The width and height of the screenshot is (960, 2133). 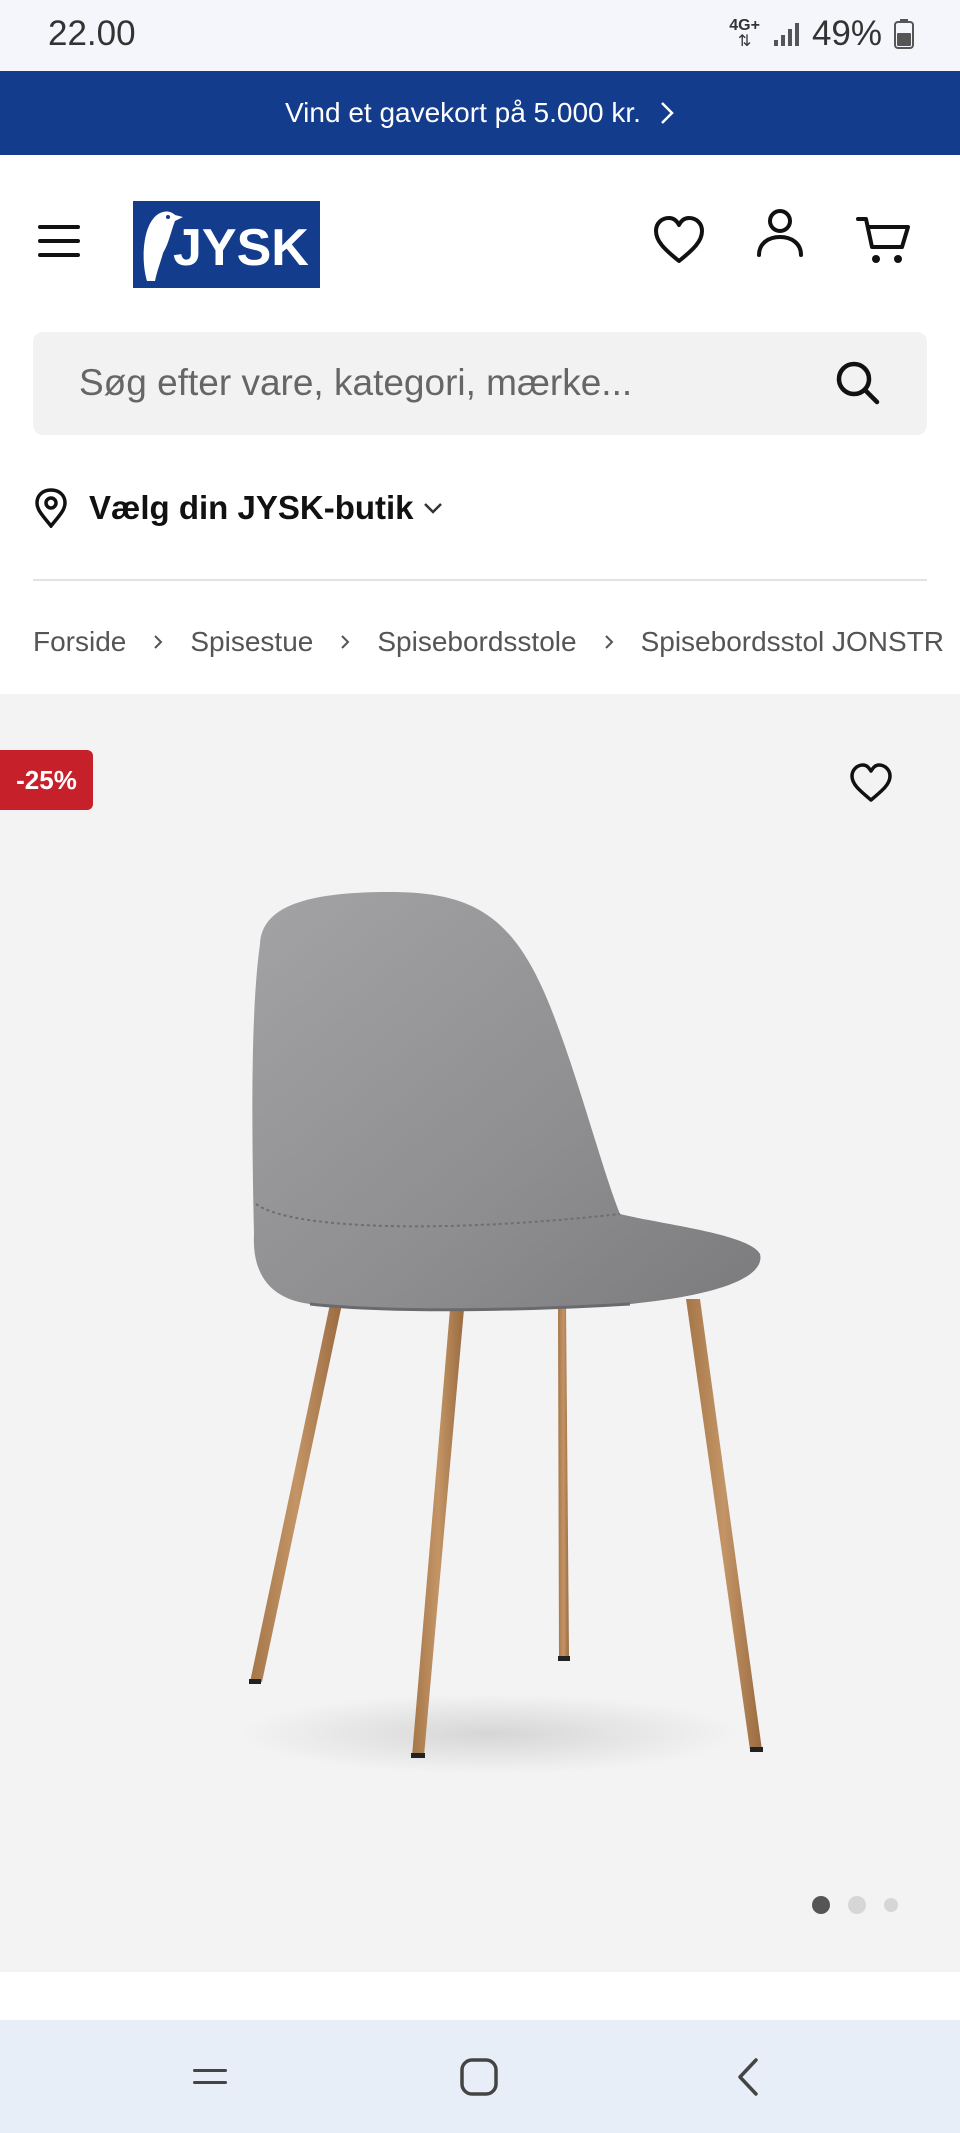 I want to click on chevron-down-icon, so click(x=432, y=508).